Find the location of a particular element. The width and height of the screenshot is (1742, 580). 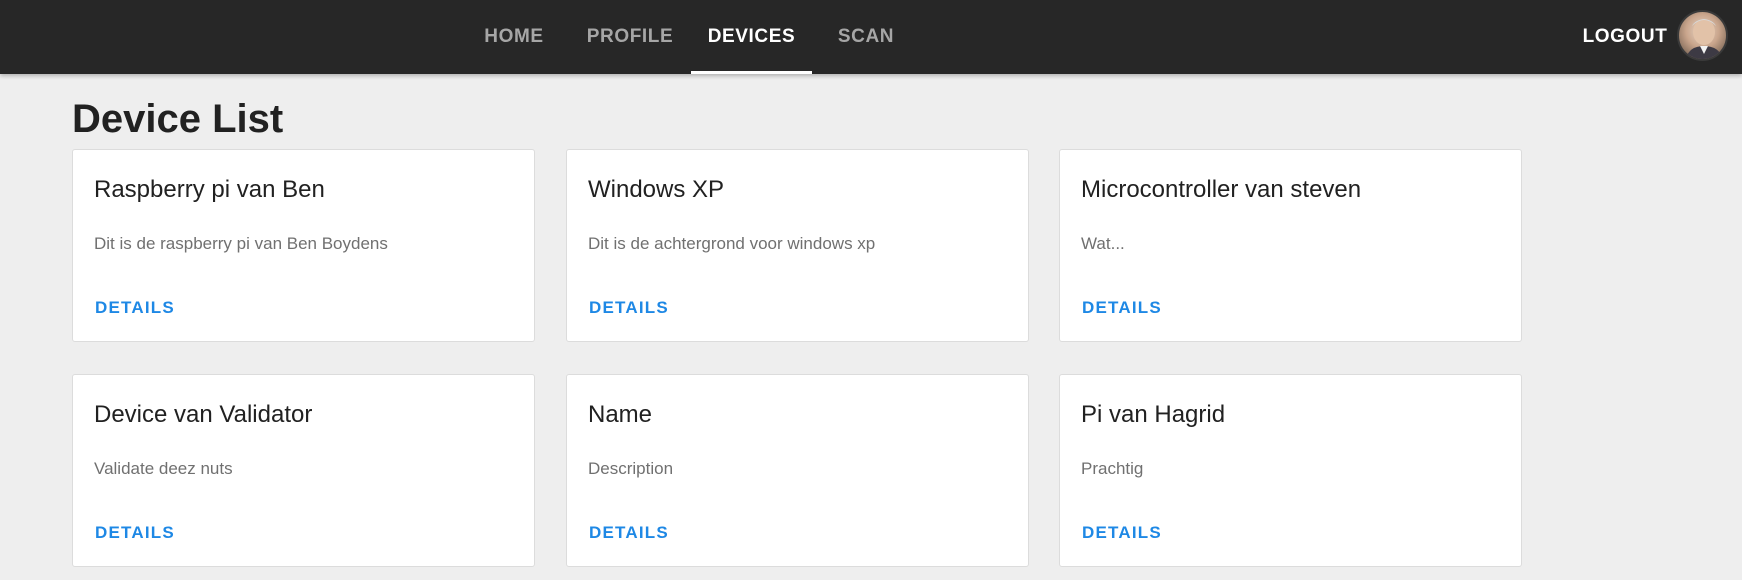

device-name: Pi van Hagrid is located at coordinates (1153, 414).